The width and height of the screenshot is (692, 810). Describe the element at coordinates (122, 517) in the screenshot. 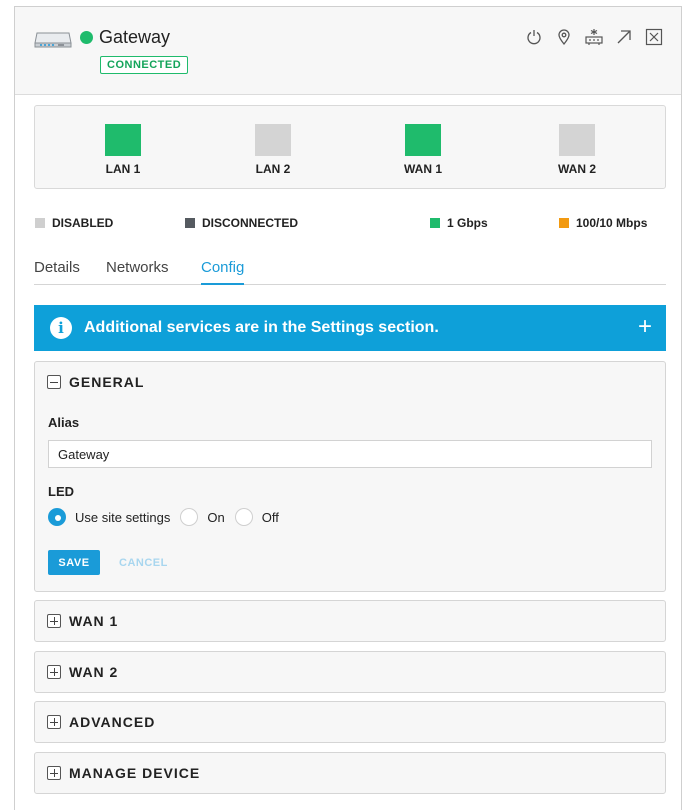

I see `led-option-label: Use site settings` at that location.